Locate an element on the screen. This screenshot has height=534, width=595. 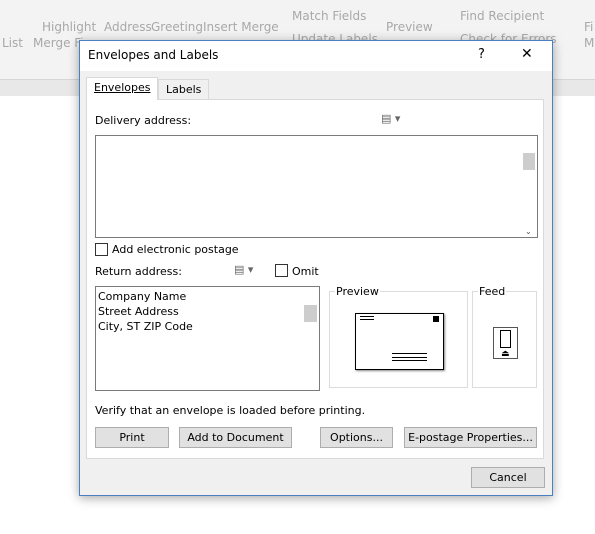
ribbon-merge-fields: Merge Fi is located at coordinates (58, 43).